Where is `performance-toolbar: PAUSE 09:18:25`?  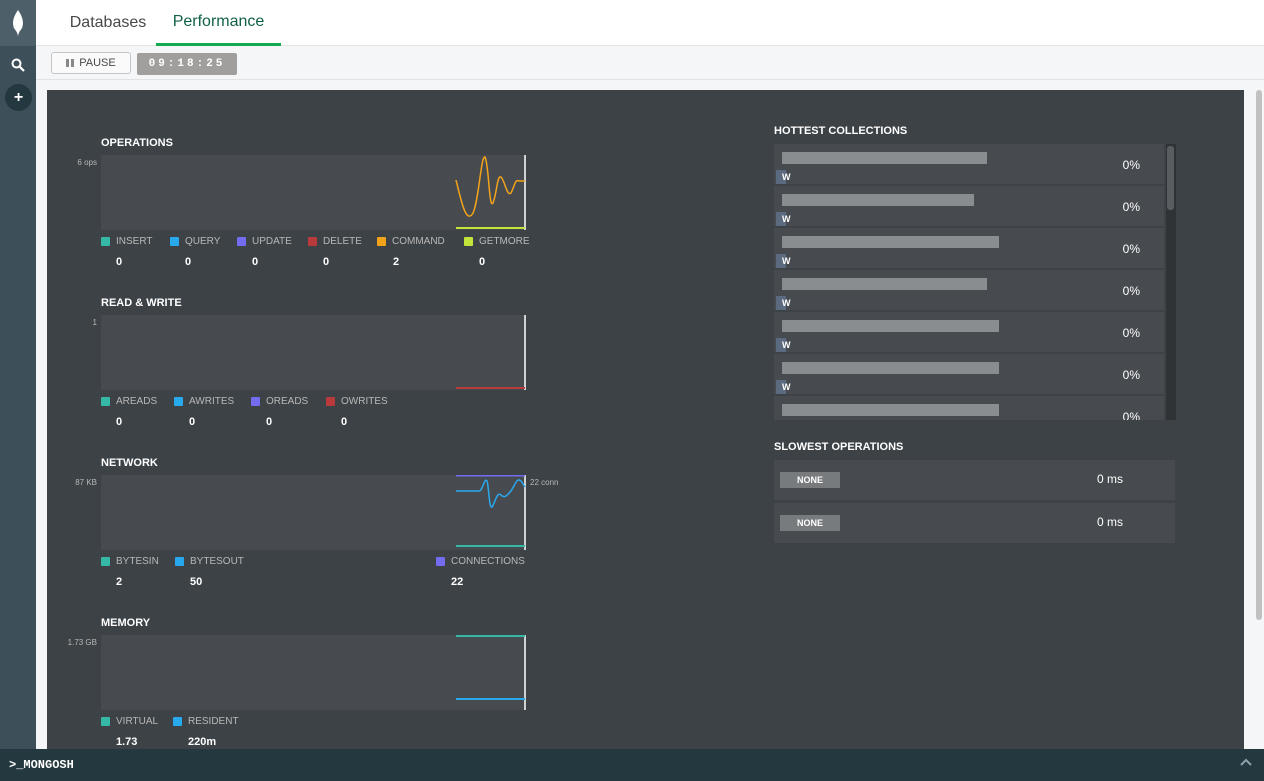 performance-toolbar: PAUSE 09:18:25 is located at coordinates (650, 63).